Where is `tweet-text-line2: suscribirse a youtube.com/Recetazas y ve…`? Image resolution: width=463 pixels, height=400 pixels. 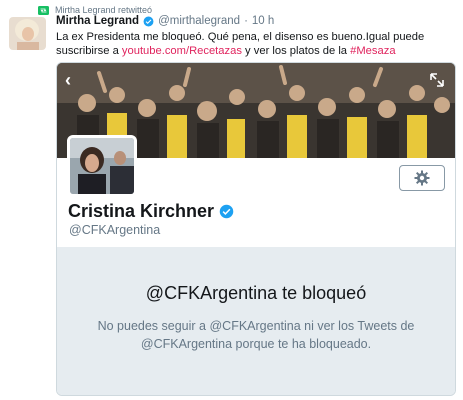 tweet-text-line2: suscribirse a youtube.com/Recetazas y ve… is located at coordinates (256, 51).